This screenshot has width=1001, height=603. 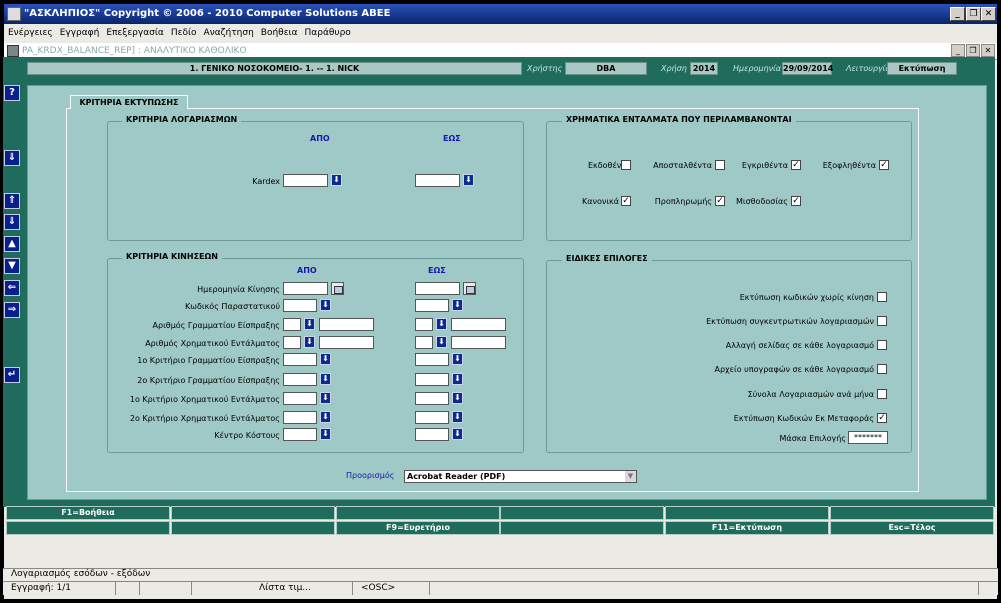 I want to click on mask-input: *******, so click(x=868, y=437).